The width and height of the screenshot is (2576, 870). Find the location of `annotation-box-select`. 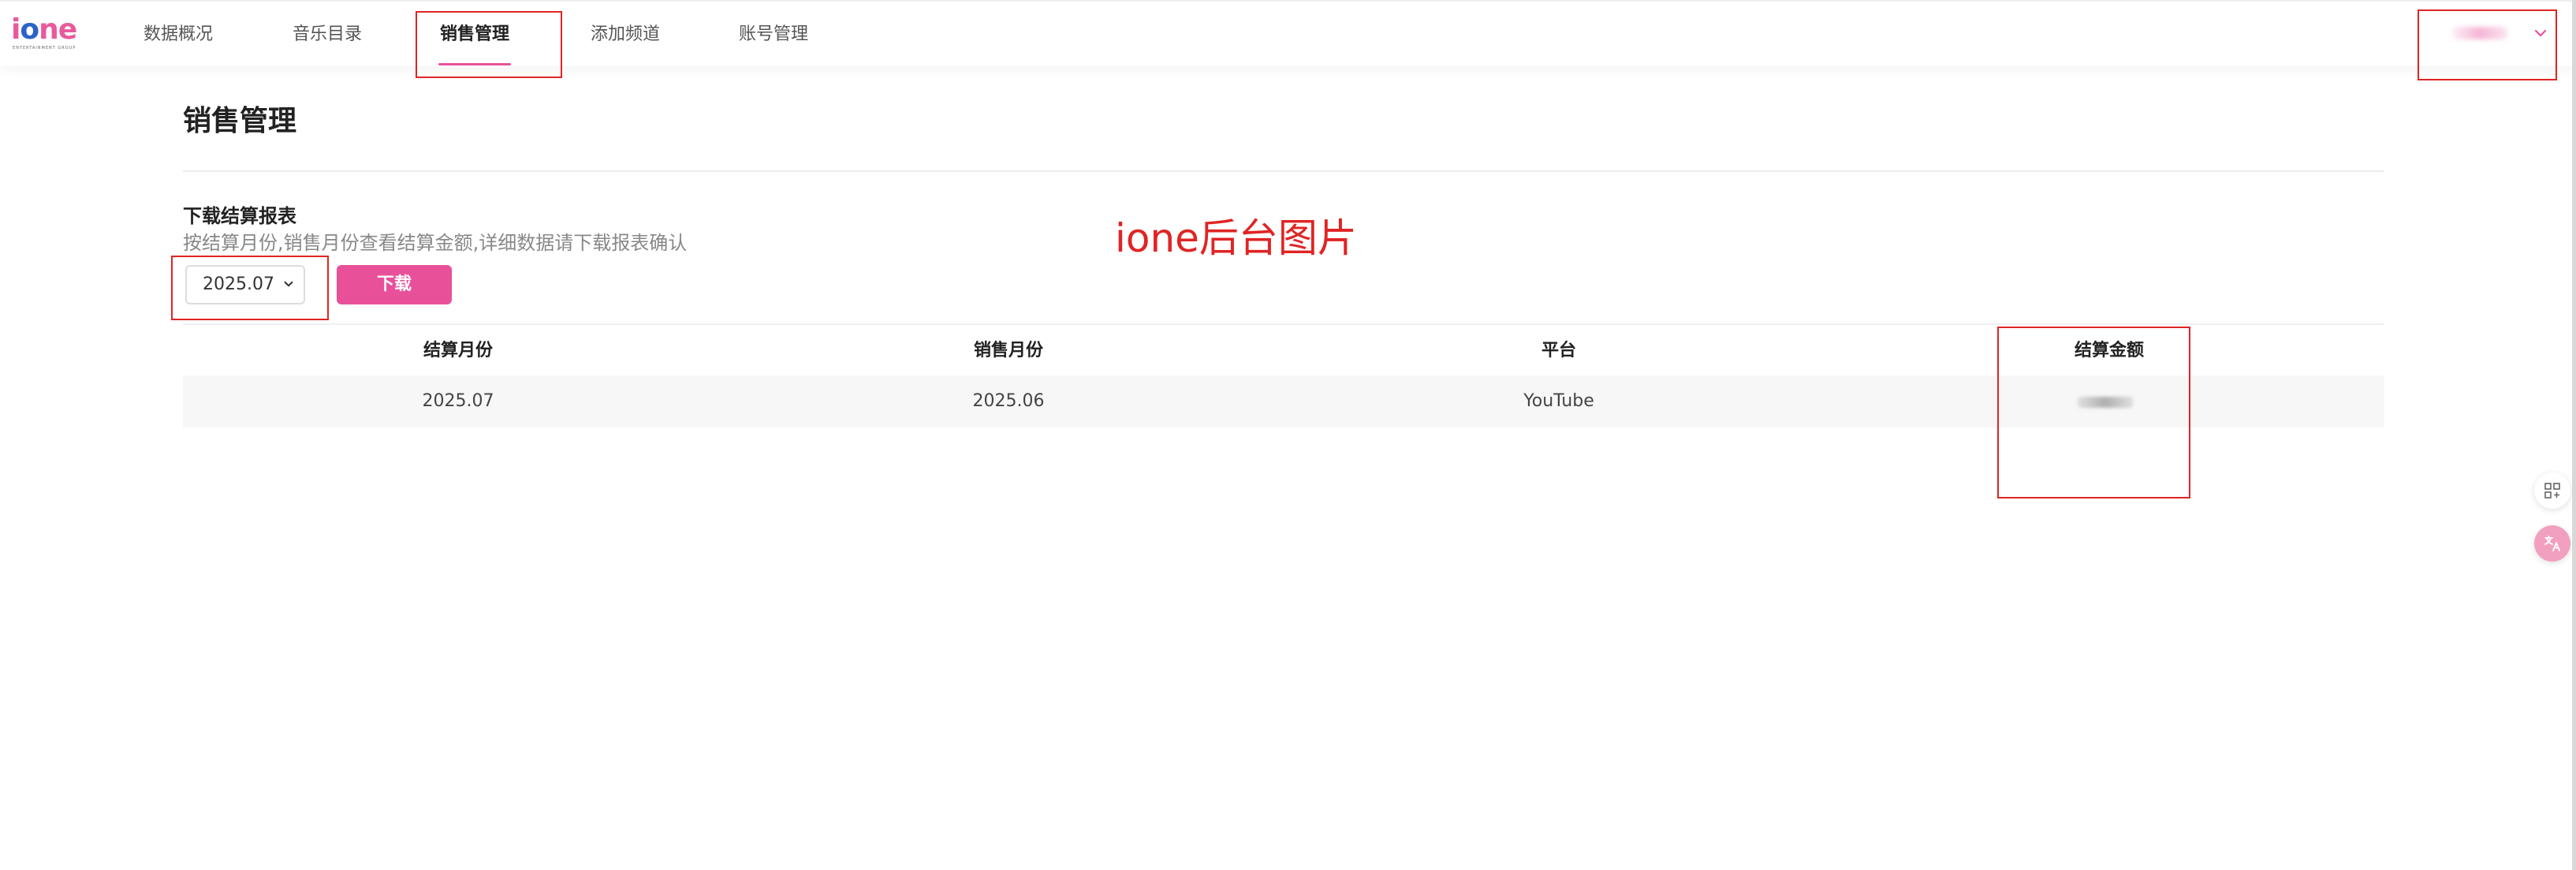

annotation-box-select is located at coordinates (250, 288).